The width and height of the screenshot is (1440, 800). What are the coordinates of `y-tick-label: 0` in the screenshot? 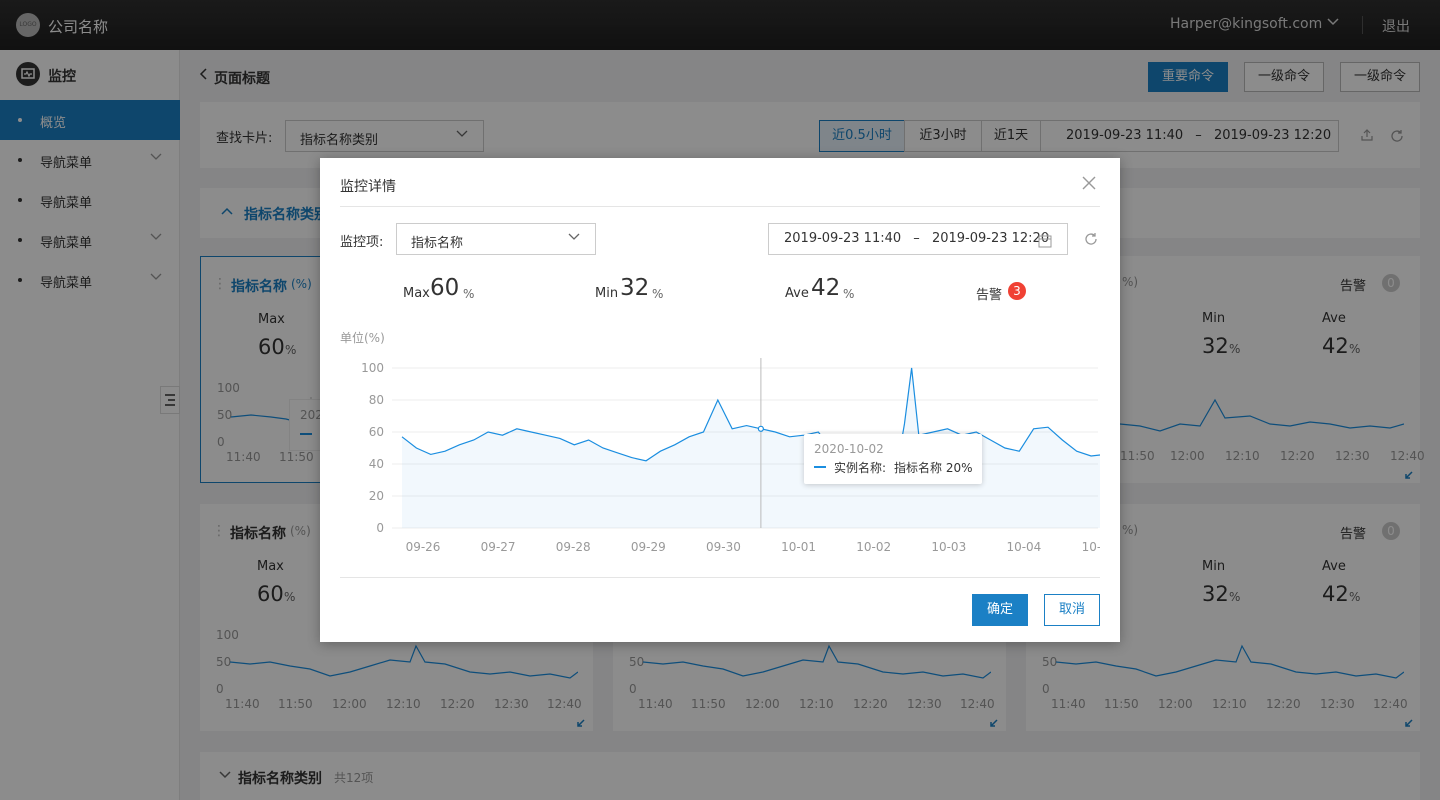 It's located at (380, 528).